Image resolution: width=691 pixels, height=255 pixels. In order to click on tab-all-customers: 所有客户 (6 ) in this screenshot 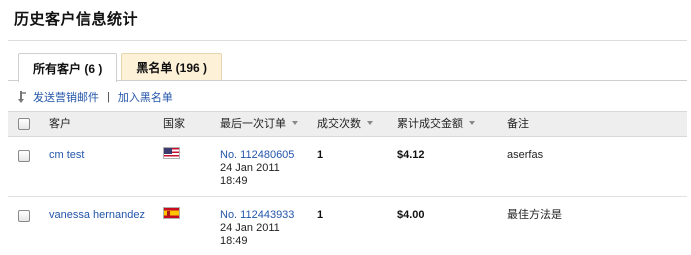, I will do `click(68, 67)`.